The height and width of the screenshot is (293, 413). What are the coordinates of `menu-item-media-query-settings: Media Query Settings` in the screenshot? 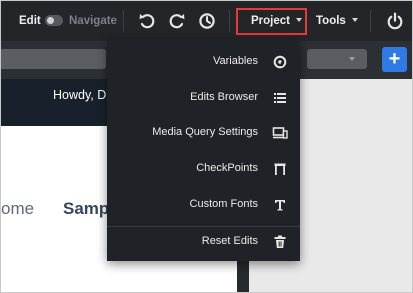 It's located at (203, 133).